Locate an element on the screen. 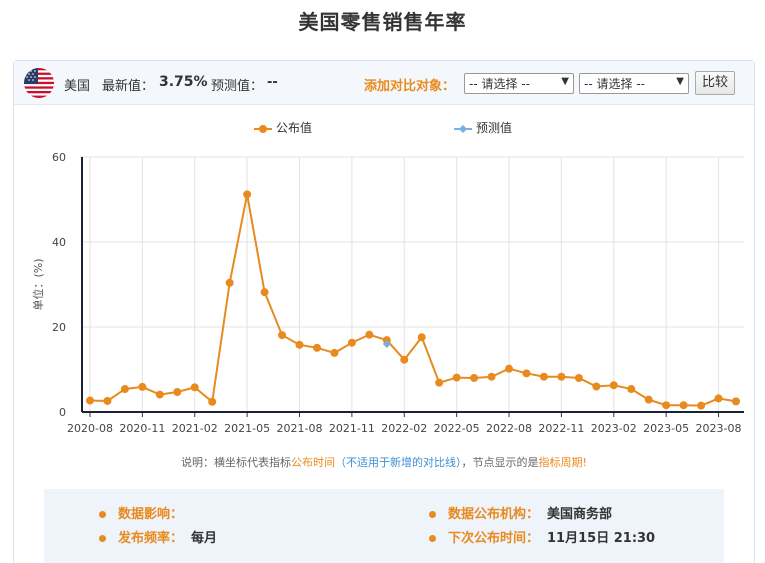 Image resolution: width=765 pixels, height=563 pixels. y-tick-label: 40 is located at coordinates (59, 242).